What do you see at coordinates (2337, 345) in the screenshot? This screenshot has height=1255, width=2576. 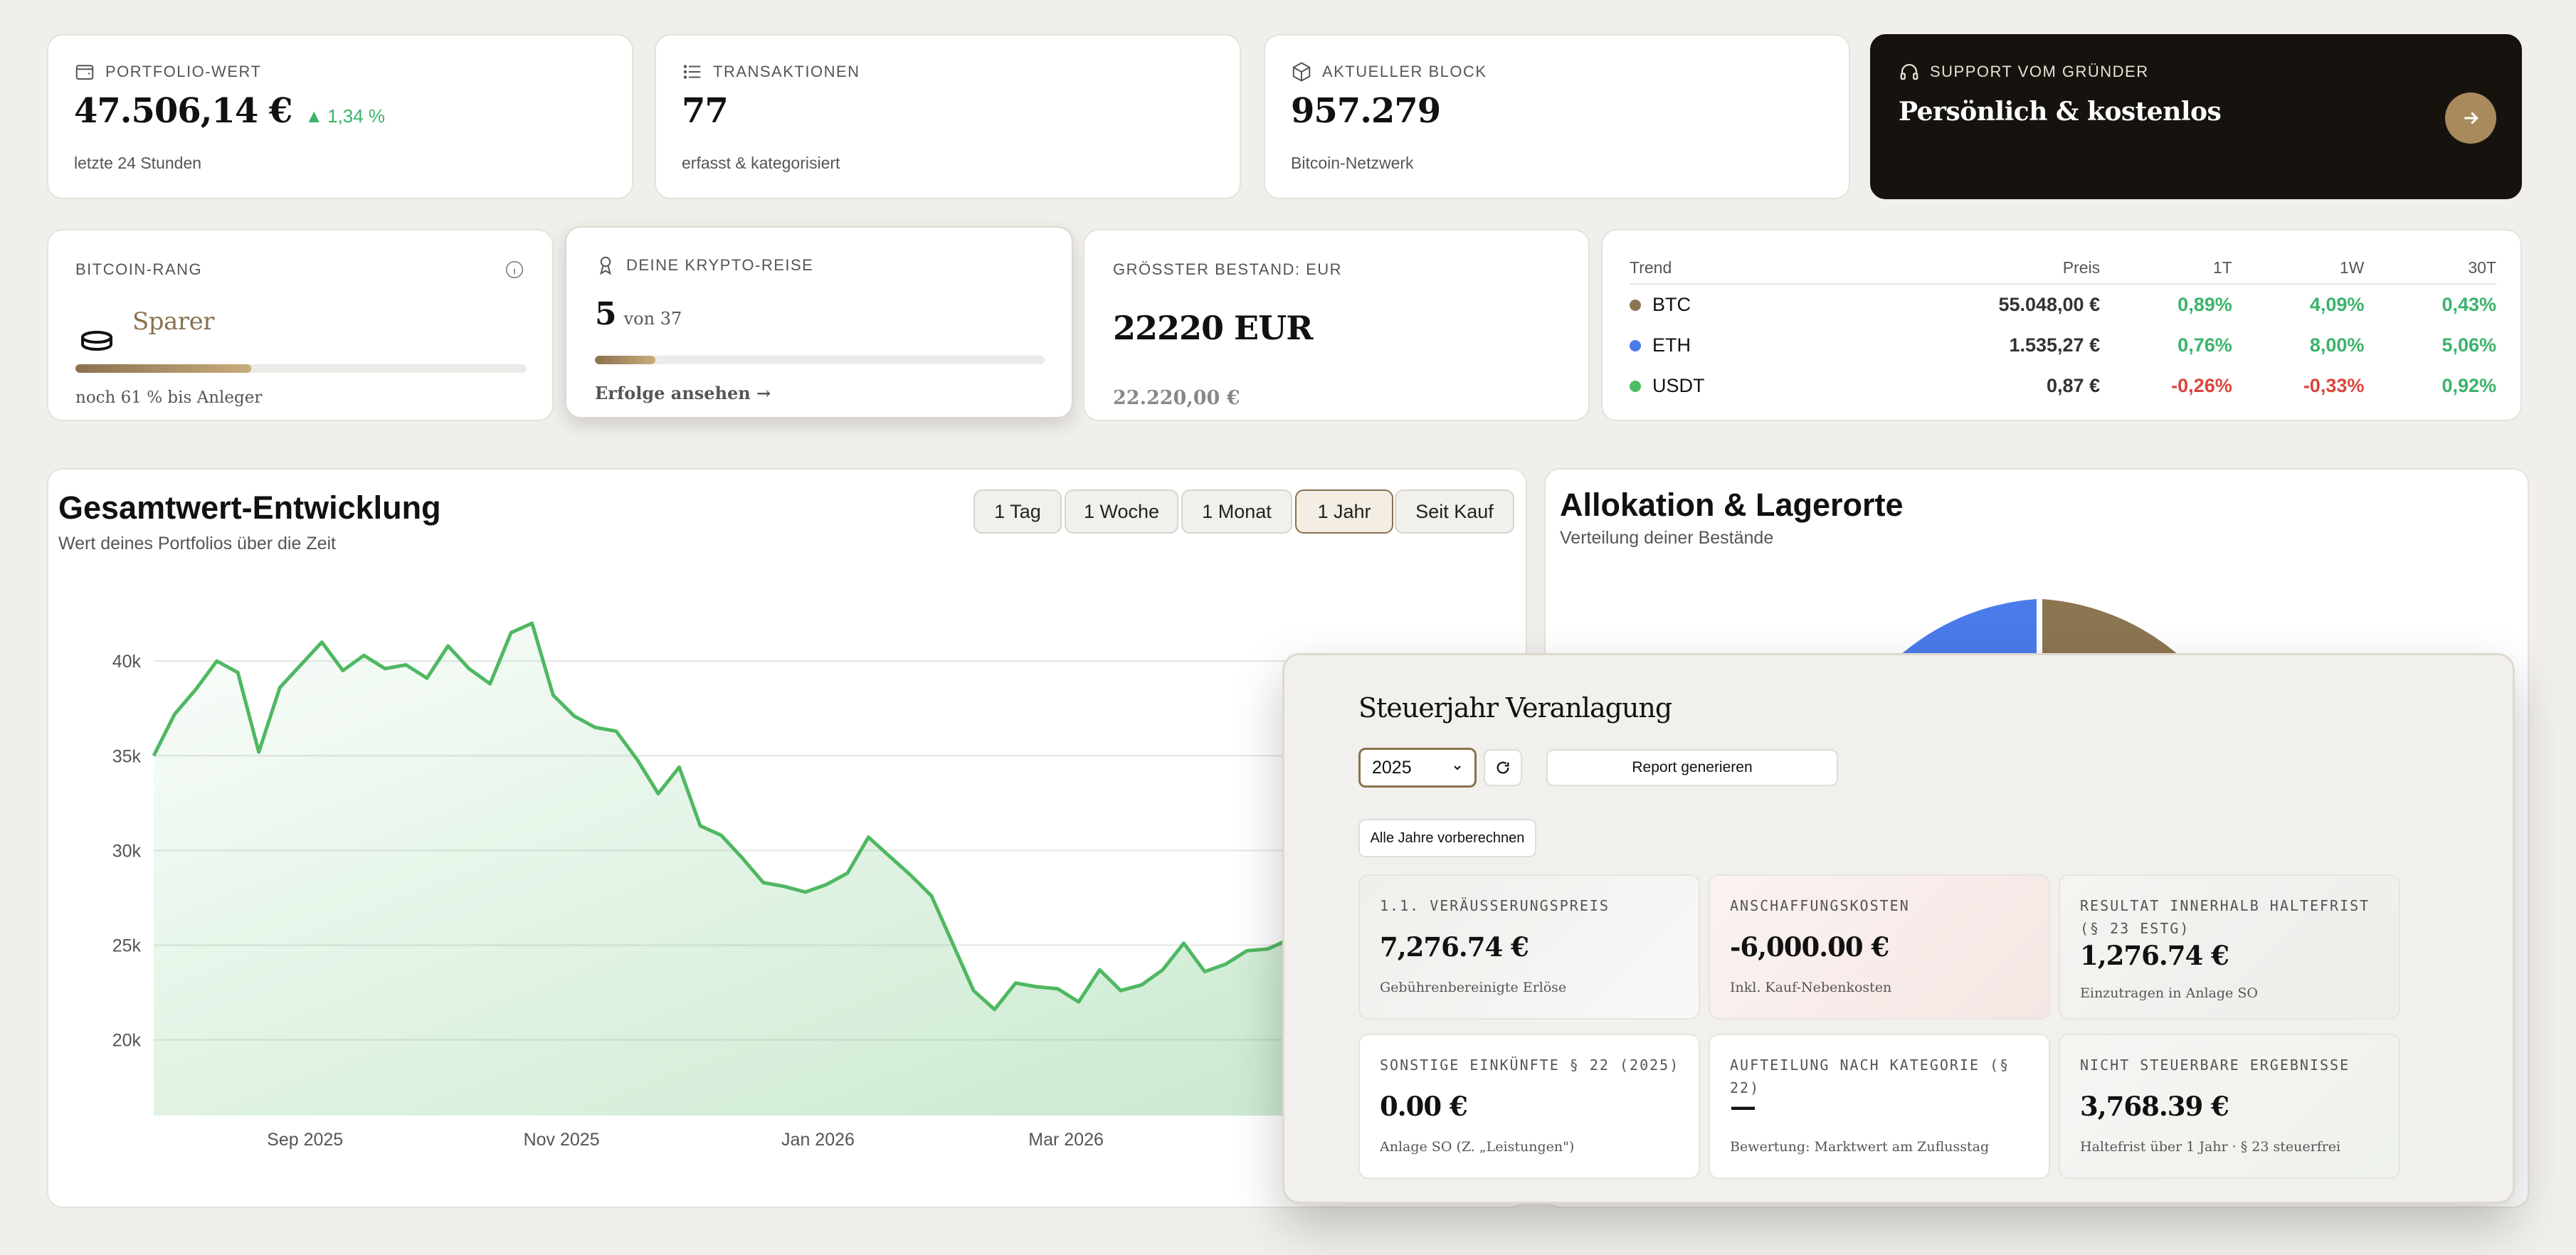 I see `trend-change-1w: 8,00%` at bounding box center [2337, 345].